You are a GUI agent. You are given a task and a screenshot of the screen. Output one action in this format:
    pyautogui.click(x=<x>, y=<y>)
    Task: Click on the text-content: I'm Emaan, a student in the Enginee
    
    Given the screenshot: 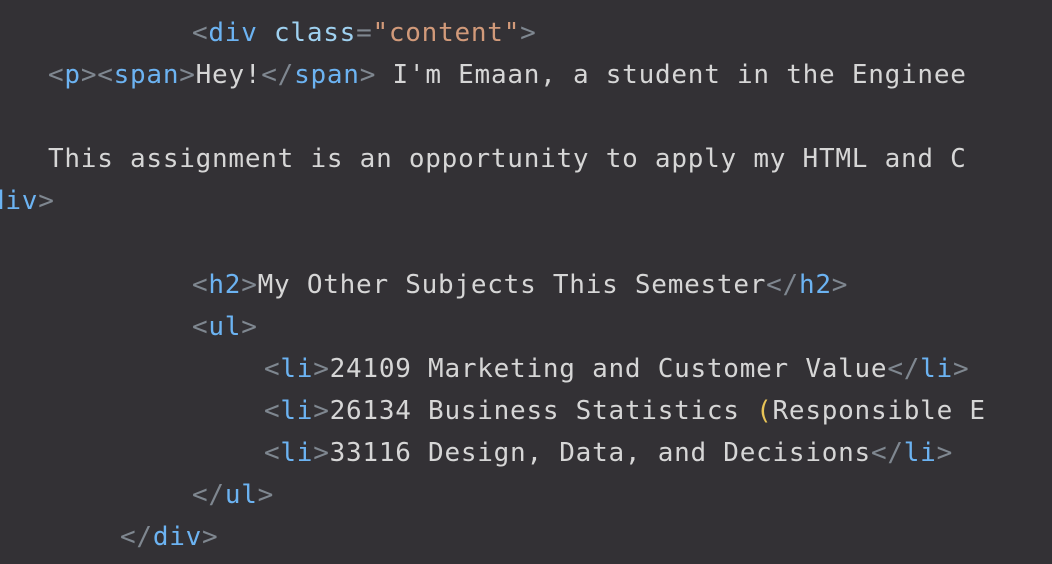 What is the action you would take?
    pyautogui.click(x=671, y=75)
    